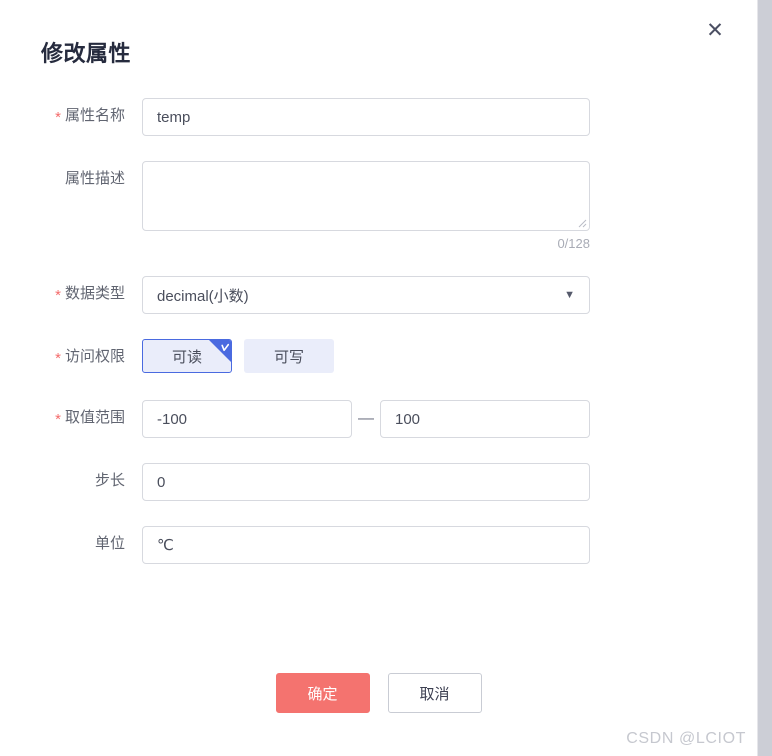 This screenshot has width=772, height=756. Describe the element at coordinates (58, 419) in the screenshot. I see `required-star-value-range: *` at that location.